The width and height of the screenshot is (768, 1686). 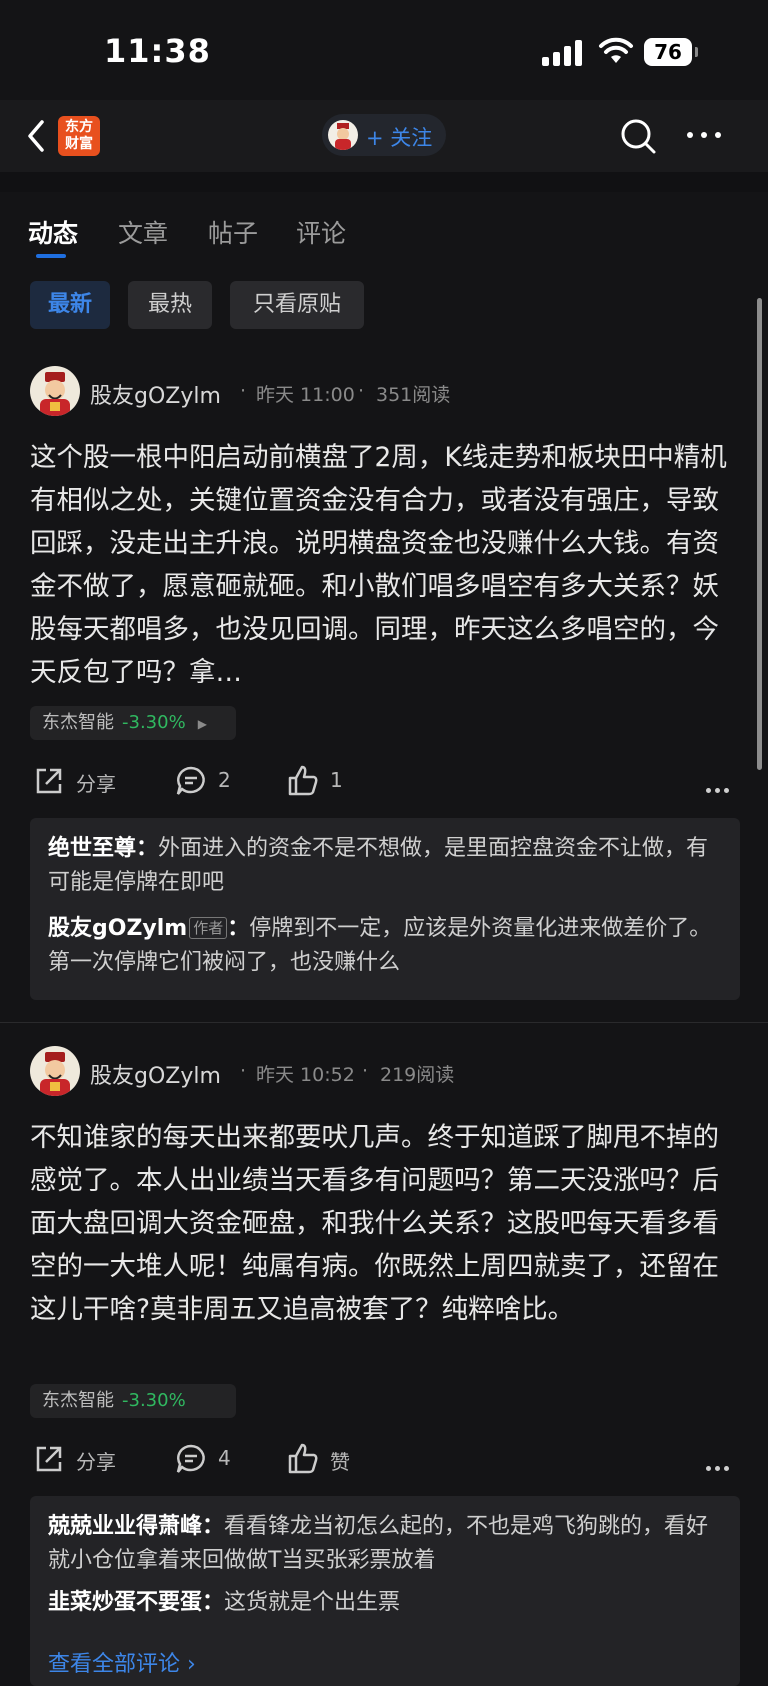 I want to click on see-all-comments-link: 查看全部评论 ›, so click(x=122, y=1662).